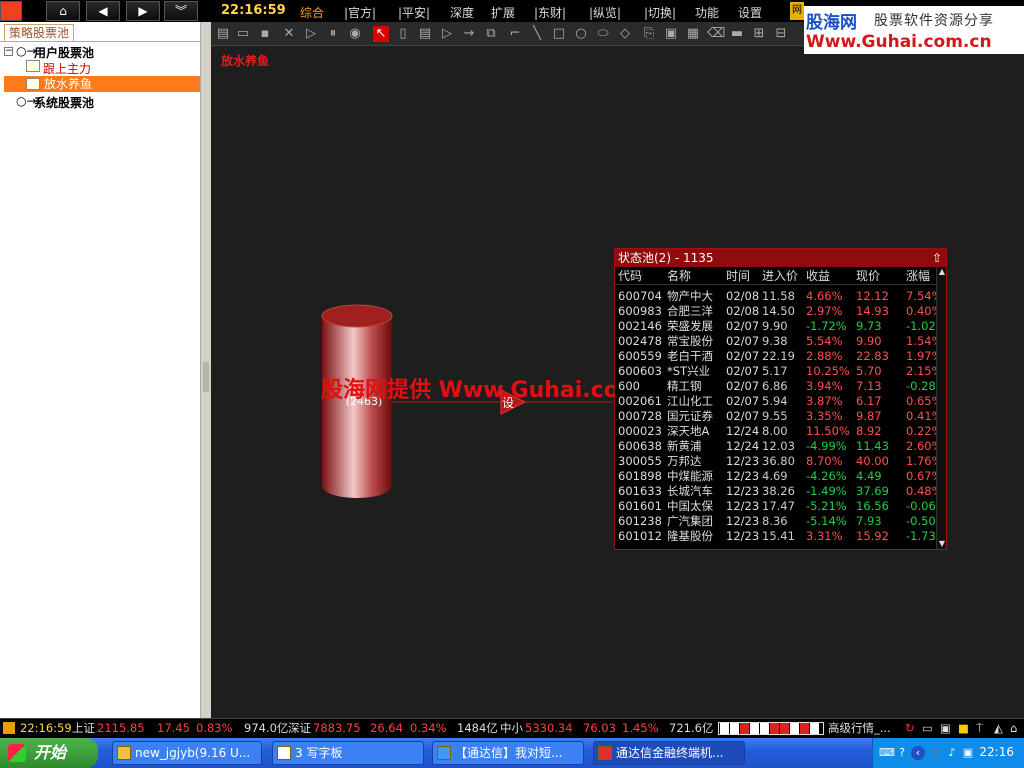  Describe the element at coordinates (744, 276) in the screenshot. I see `col-time: 时间` at that location.